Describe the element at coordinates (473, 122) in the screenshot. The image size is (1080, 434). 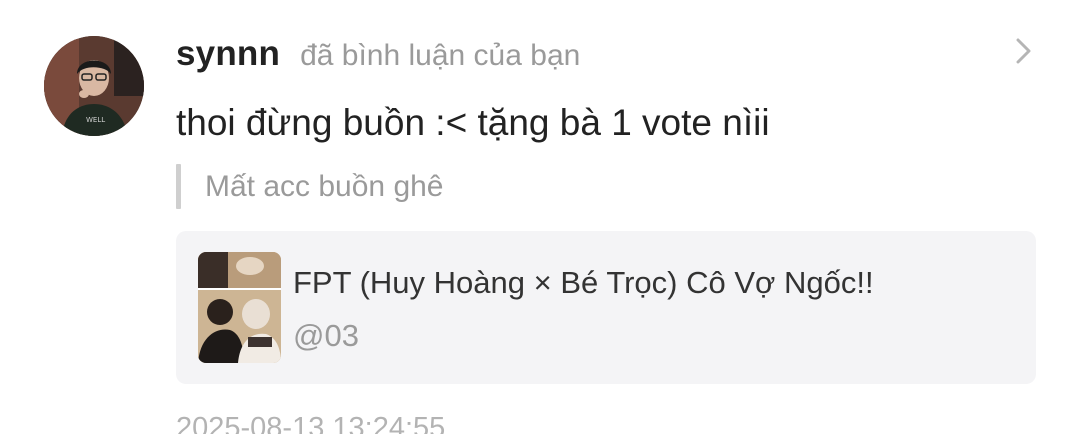
I see `comment-text: thoi đừng buồn :< tặng bà 1 vote nìii` at that location.